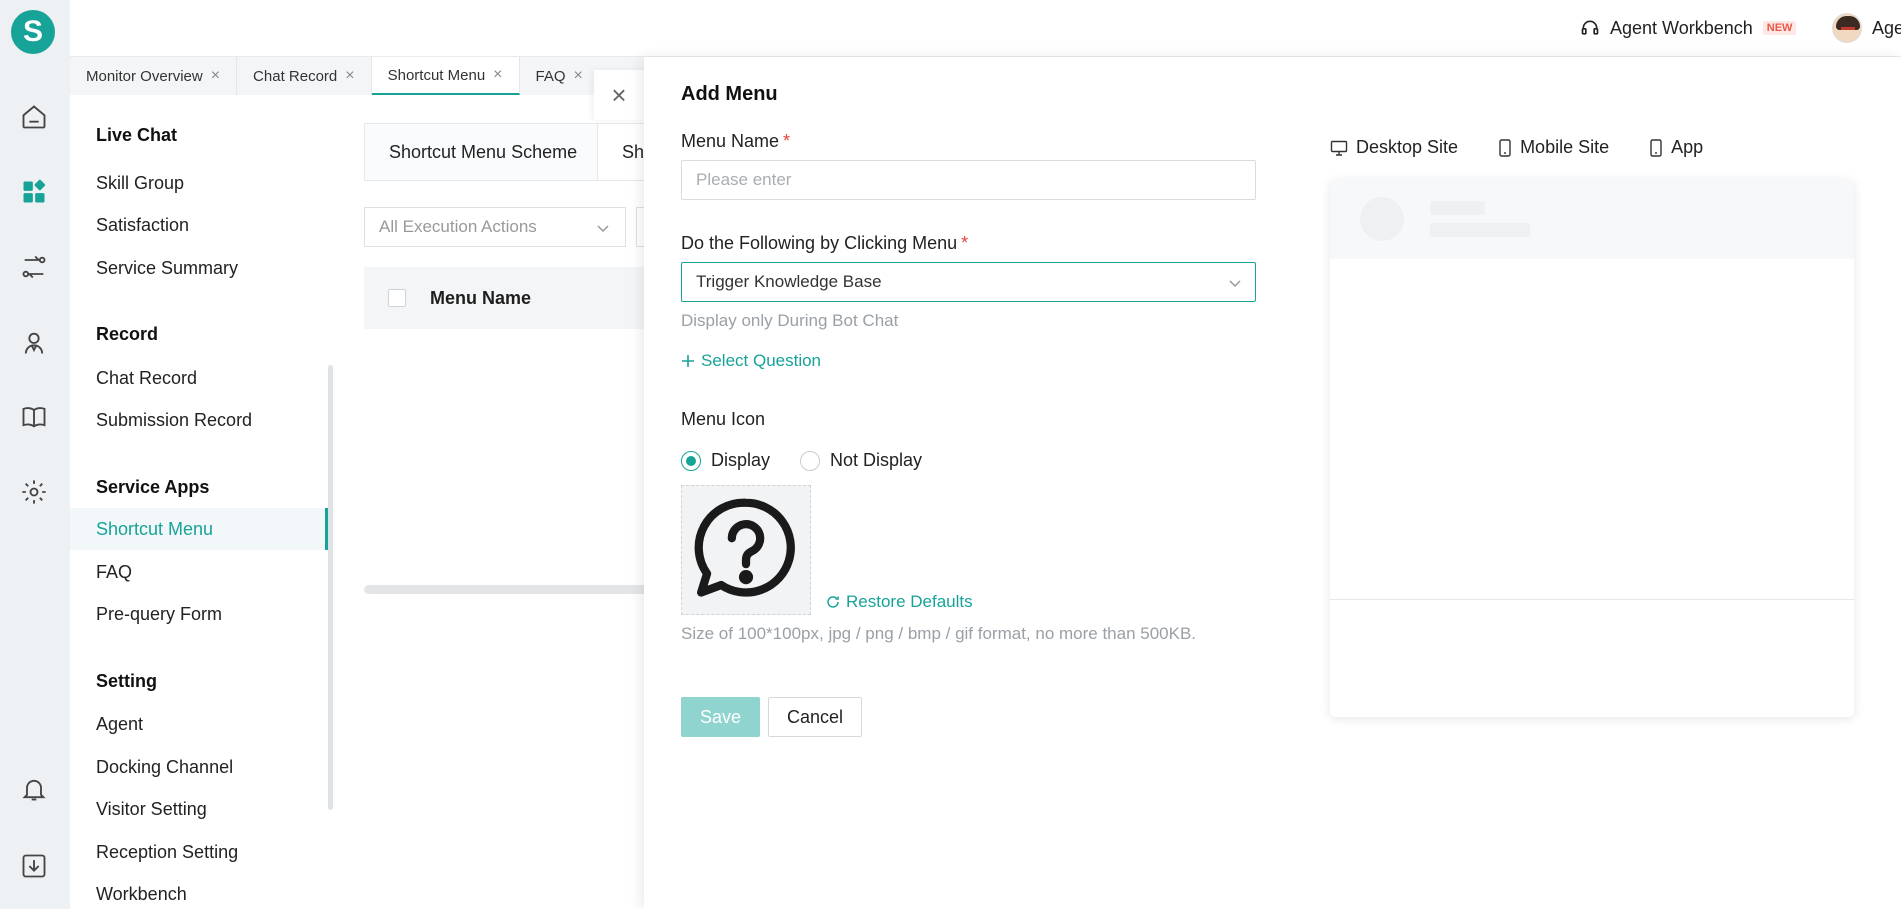 This screenshot has width=1901, height=909. I want to click on sidebar-group-title: Record, so click(127, 334).